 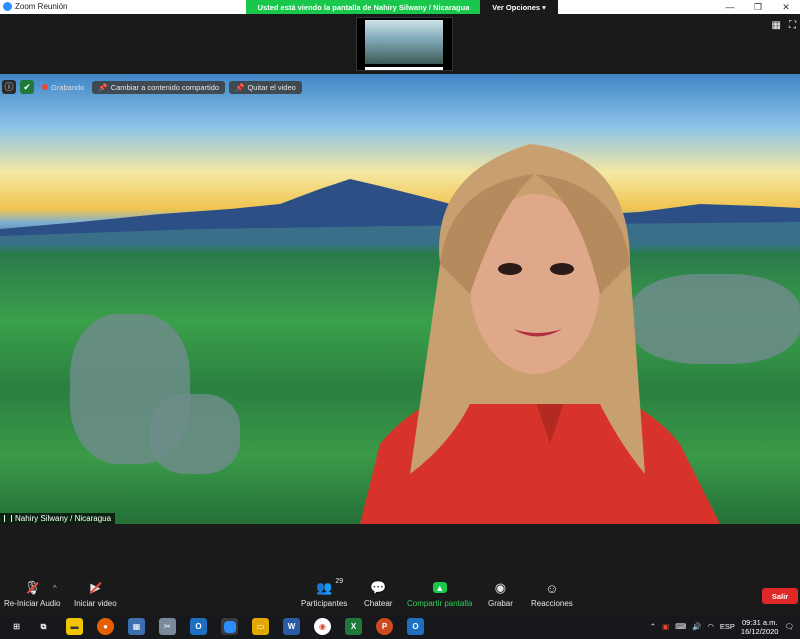 I want to click on participants-label: Participantes, so click(x=324, y=603).